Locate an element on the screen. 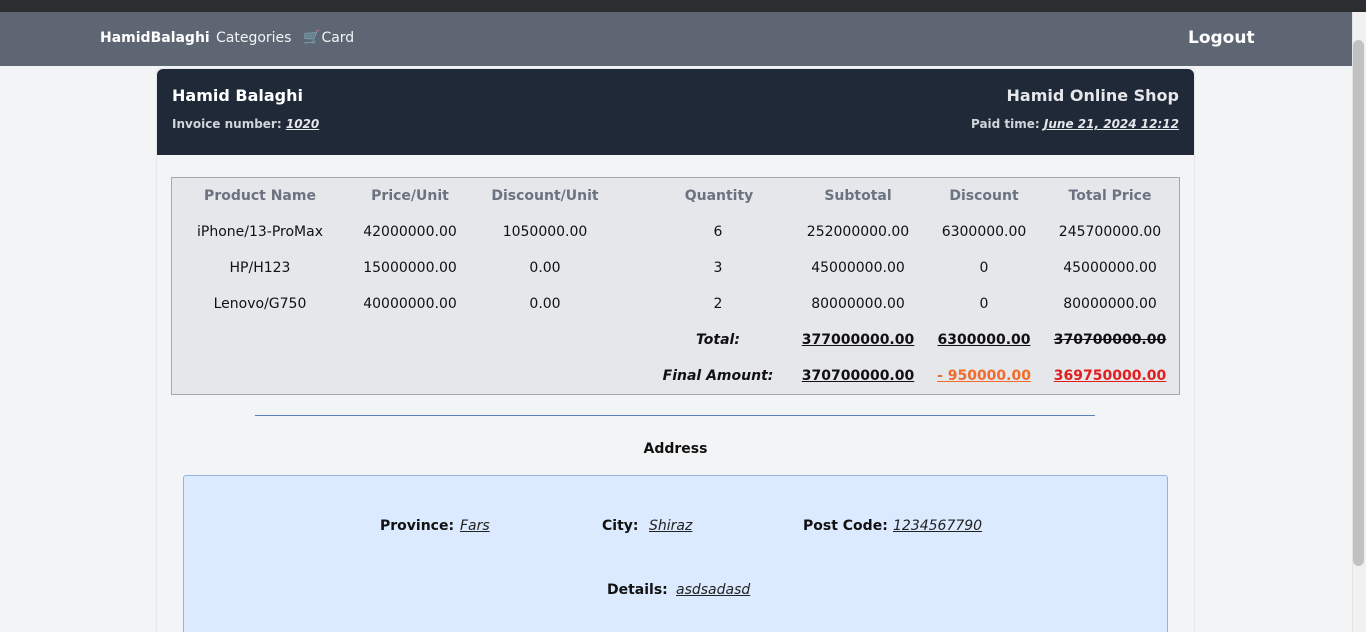 Image resolution: width=1366 pixels, height=632 pixels. table-cell: 3 is located at coordinates (718, 268).